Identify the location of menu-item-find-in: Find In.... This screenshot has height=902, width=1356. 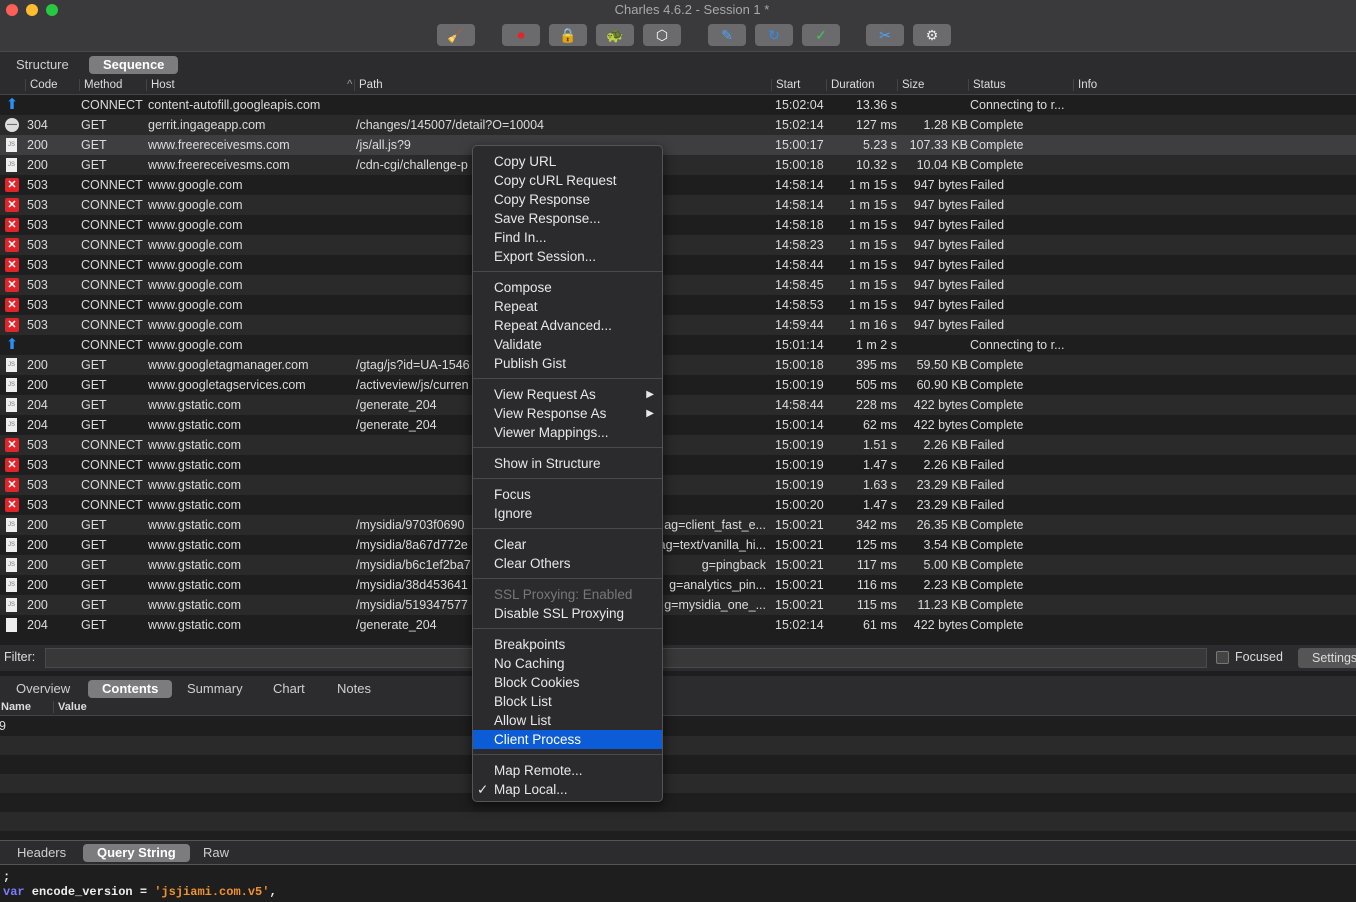
(567, 237).